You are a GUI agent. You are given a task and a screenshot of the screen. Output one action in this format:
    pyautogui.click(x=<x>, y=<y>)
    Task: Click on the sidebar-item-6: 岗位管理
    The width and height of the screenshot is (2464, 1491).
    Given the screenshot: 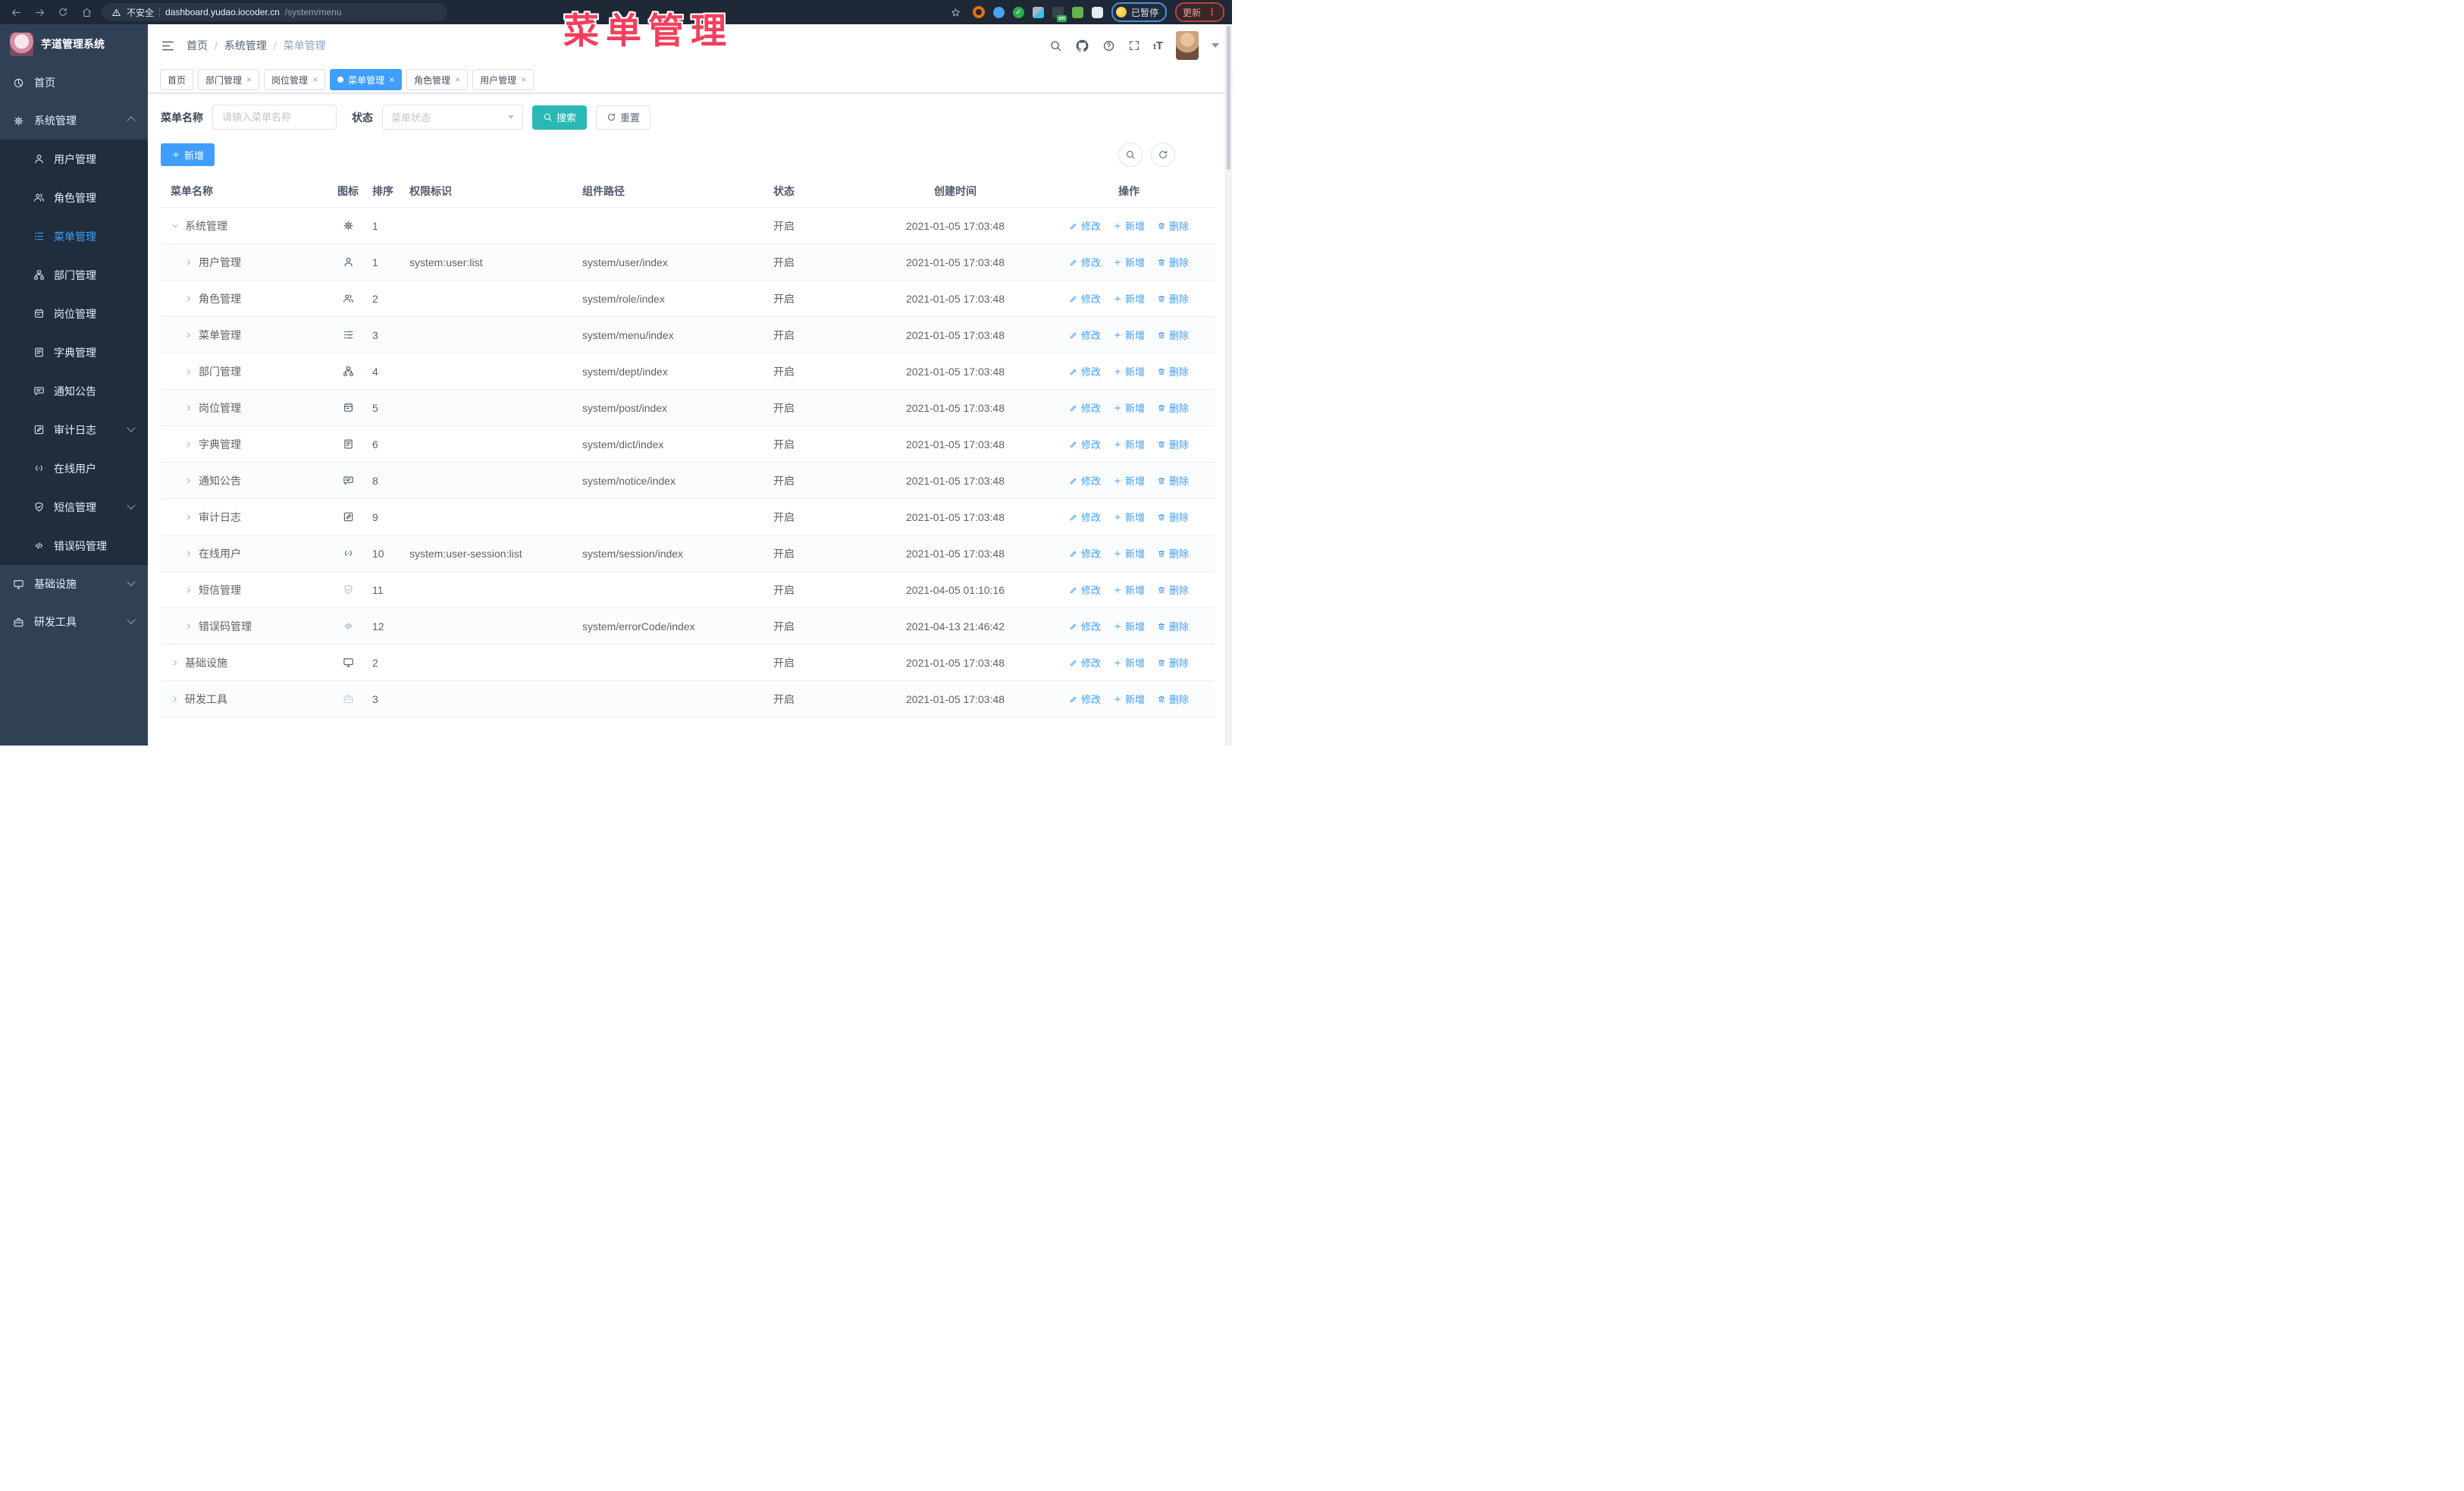 What is the action you would take?
    pyautogui.click(x=74, y=313)
    